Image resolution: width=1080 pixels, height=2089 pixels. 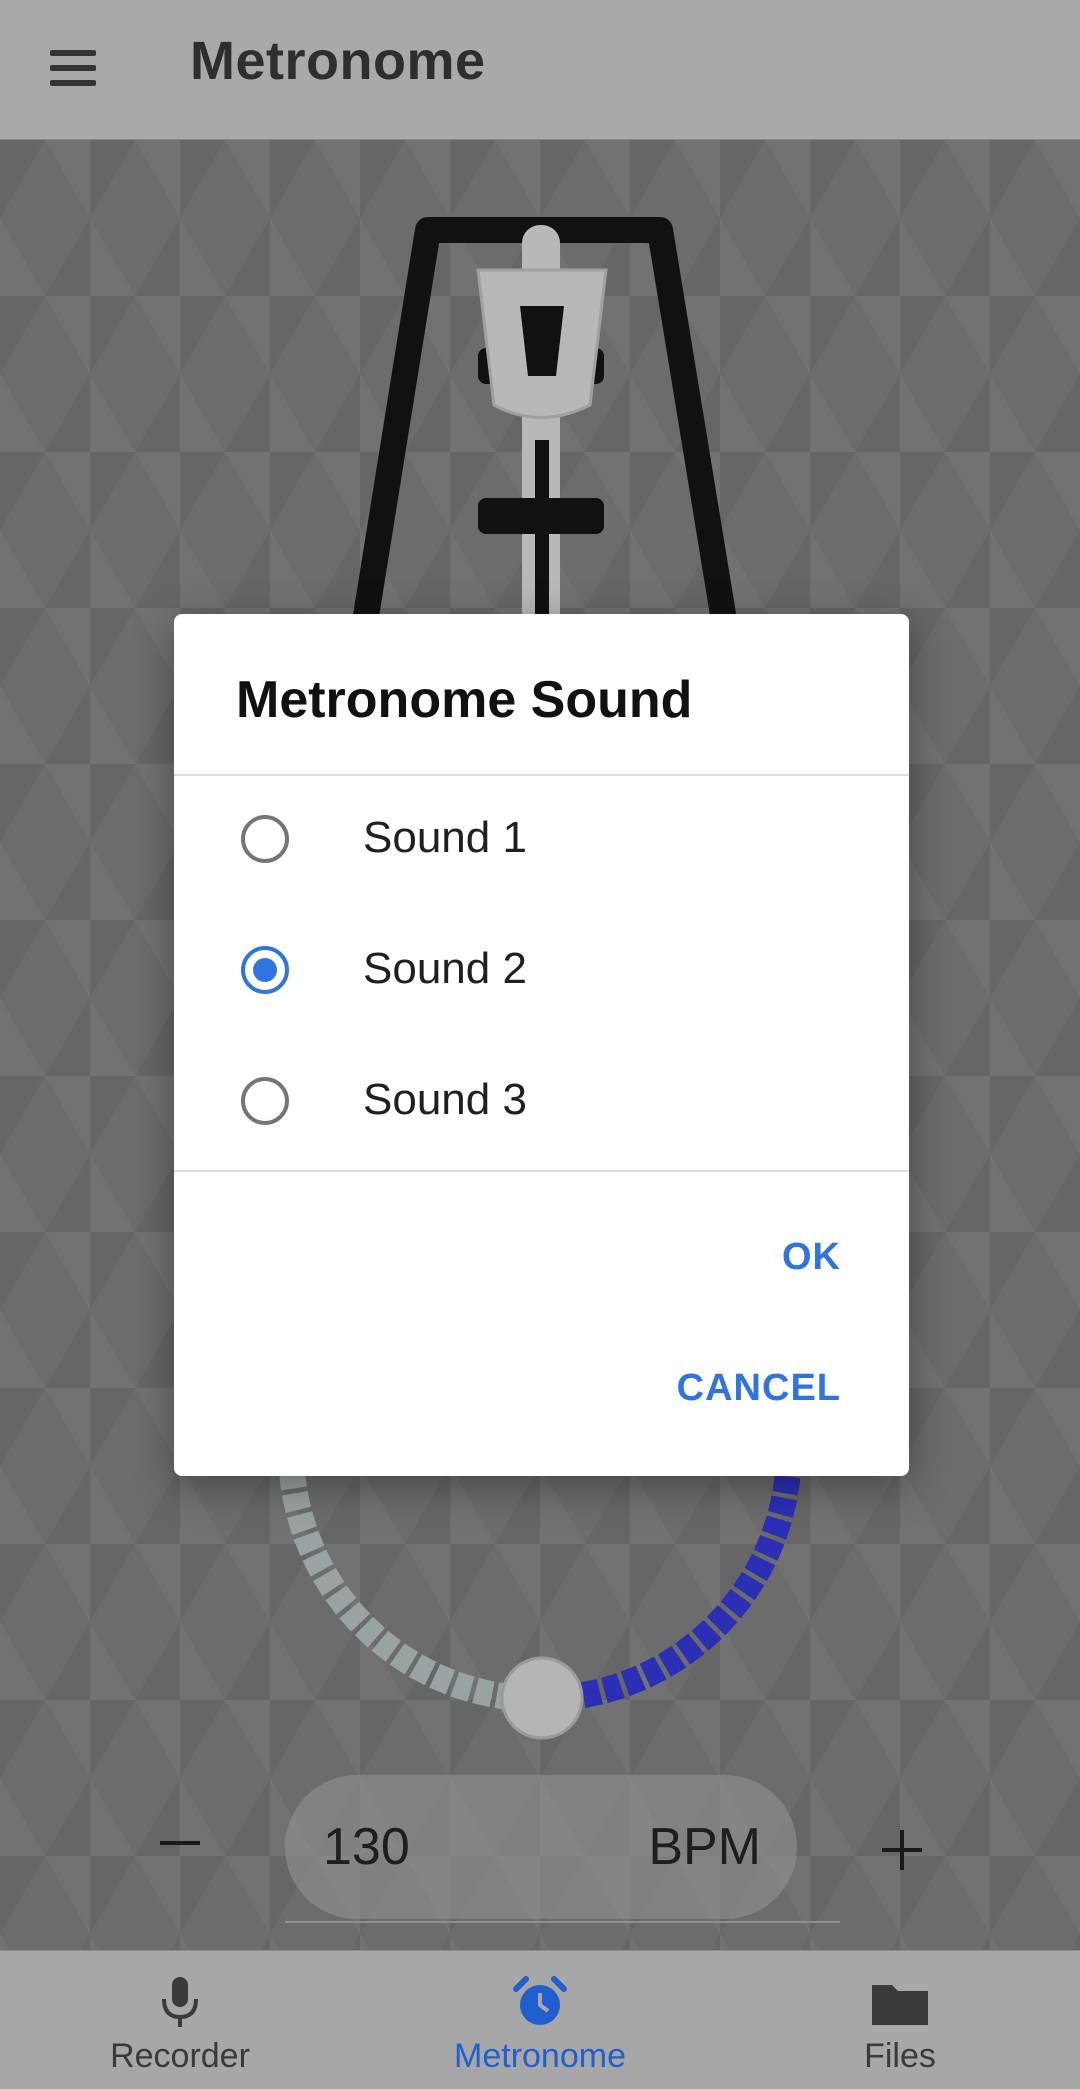 I want to click on sound-option-1: Sound 1, so click(x=541, y=841).